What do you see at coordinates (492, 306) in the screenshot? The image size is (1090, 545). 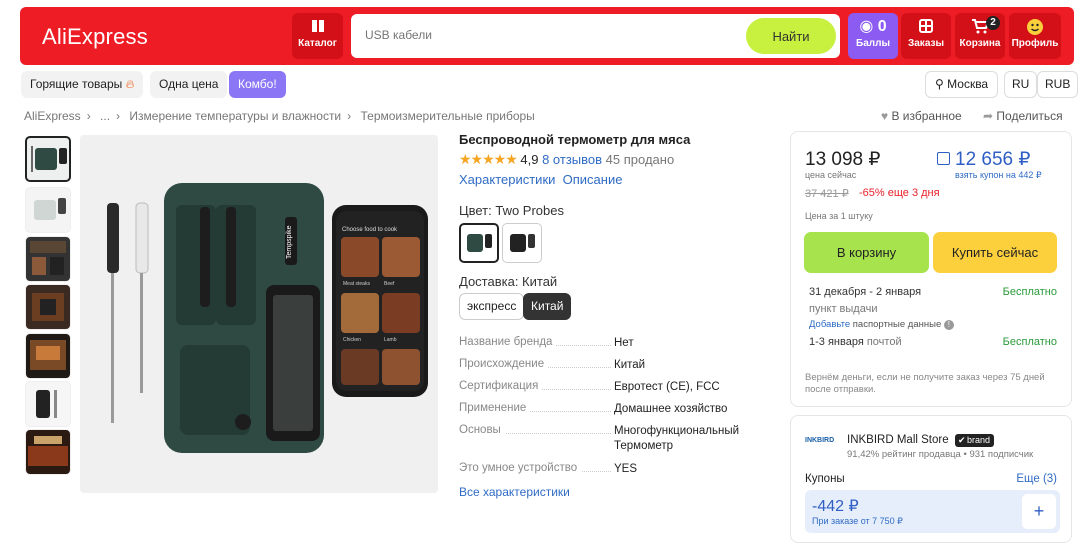 I see `delivery-option-express: экспресс` at bounding box center [492, 306].